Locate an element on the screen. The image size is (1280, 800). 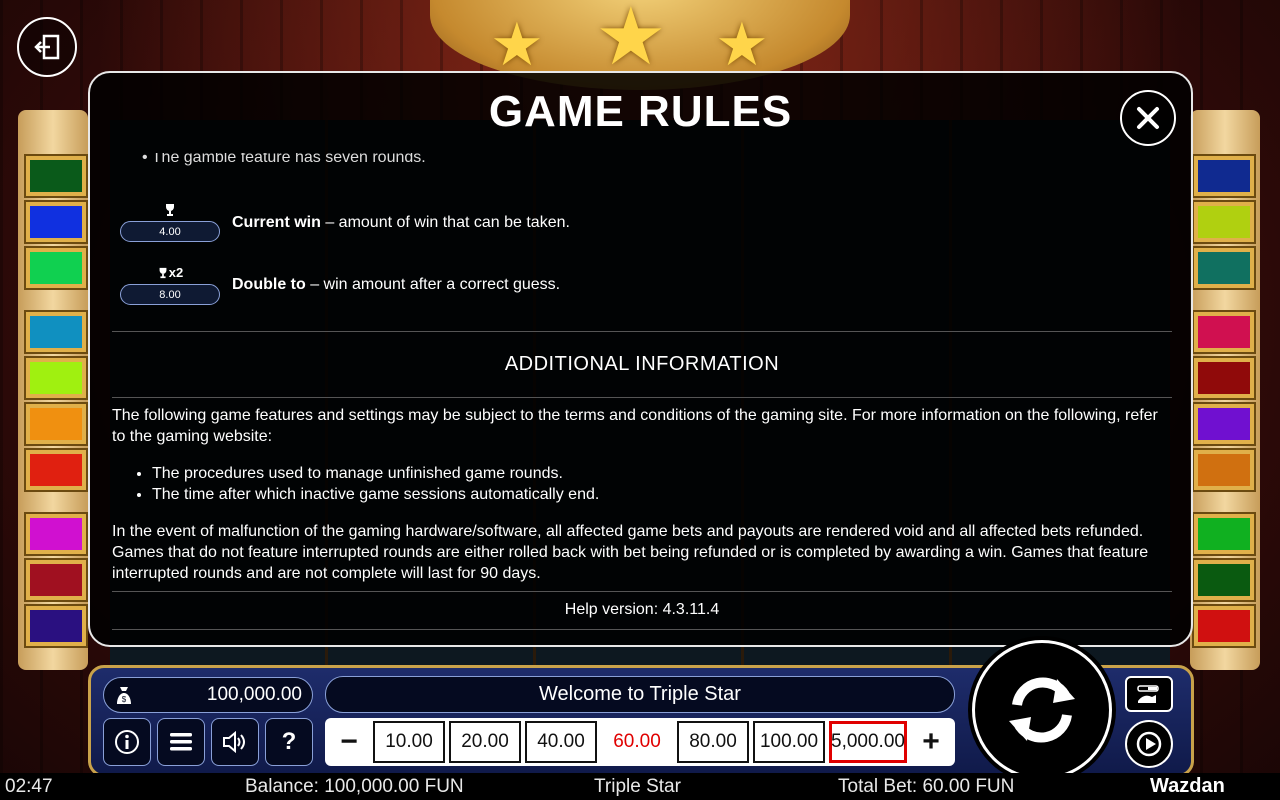
menu-icon is located at coordinates (181, 742).